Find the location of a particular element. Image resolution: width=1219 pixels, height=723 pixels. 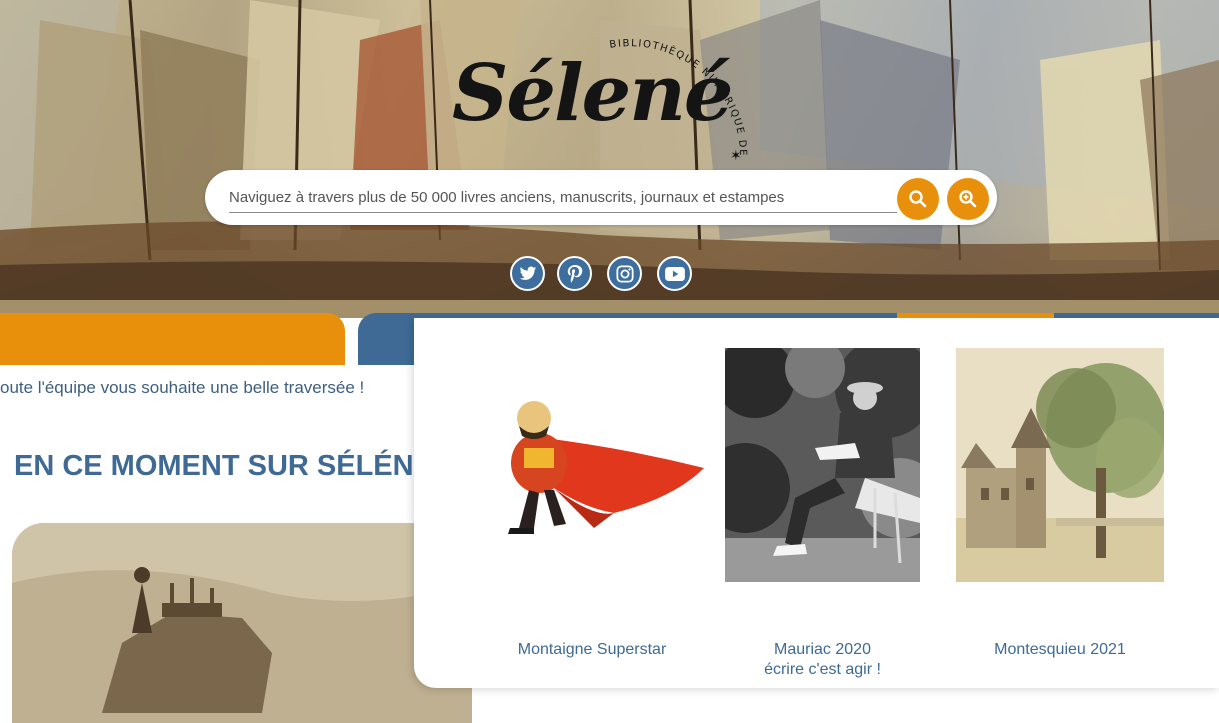

instagram-button is located at coordinates (624, 273).